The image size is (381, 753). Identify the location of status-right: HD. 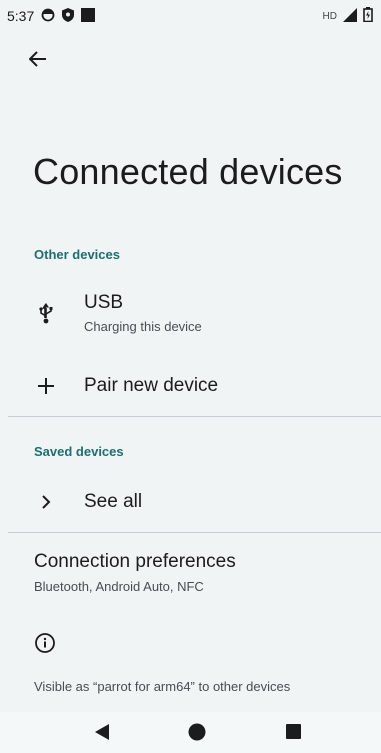
(348, 16).